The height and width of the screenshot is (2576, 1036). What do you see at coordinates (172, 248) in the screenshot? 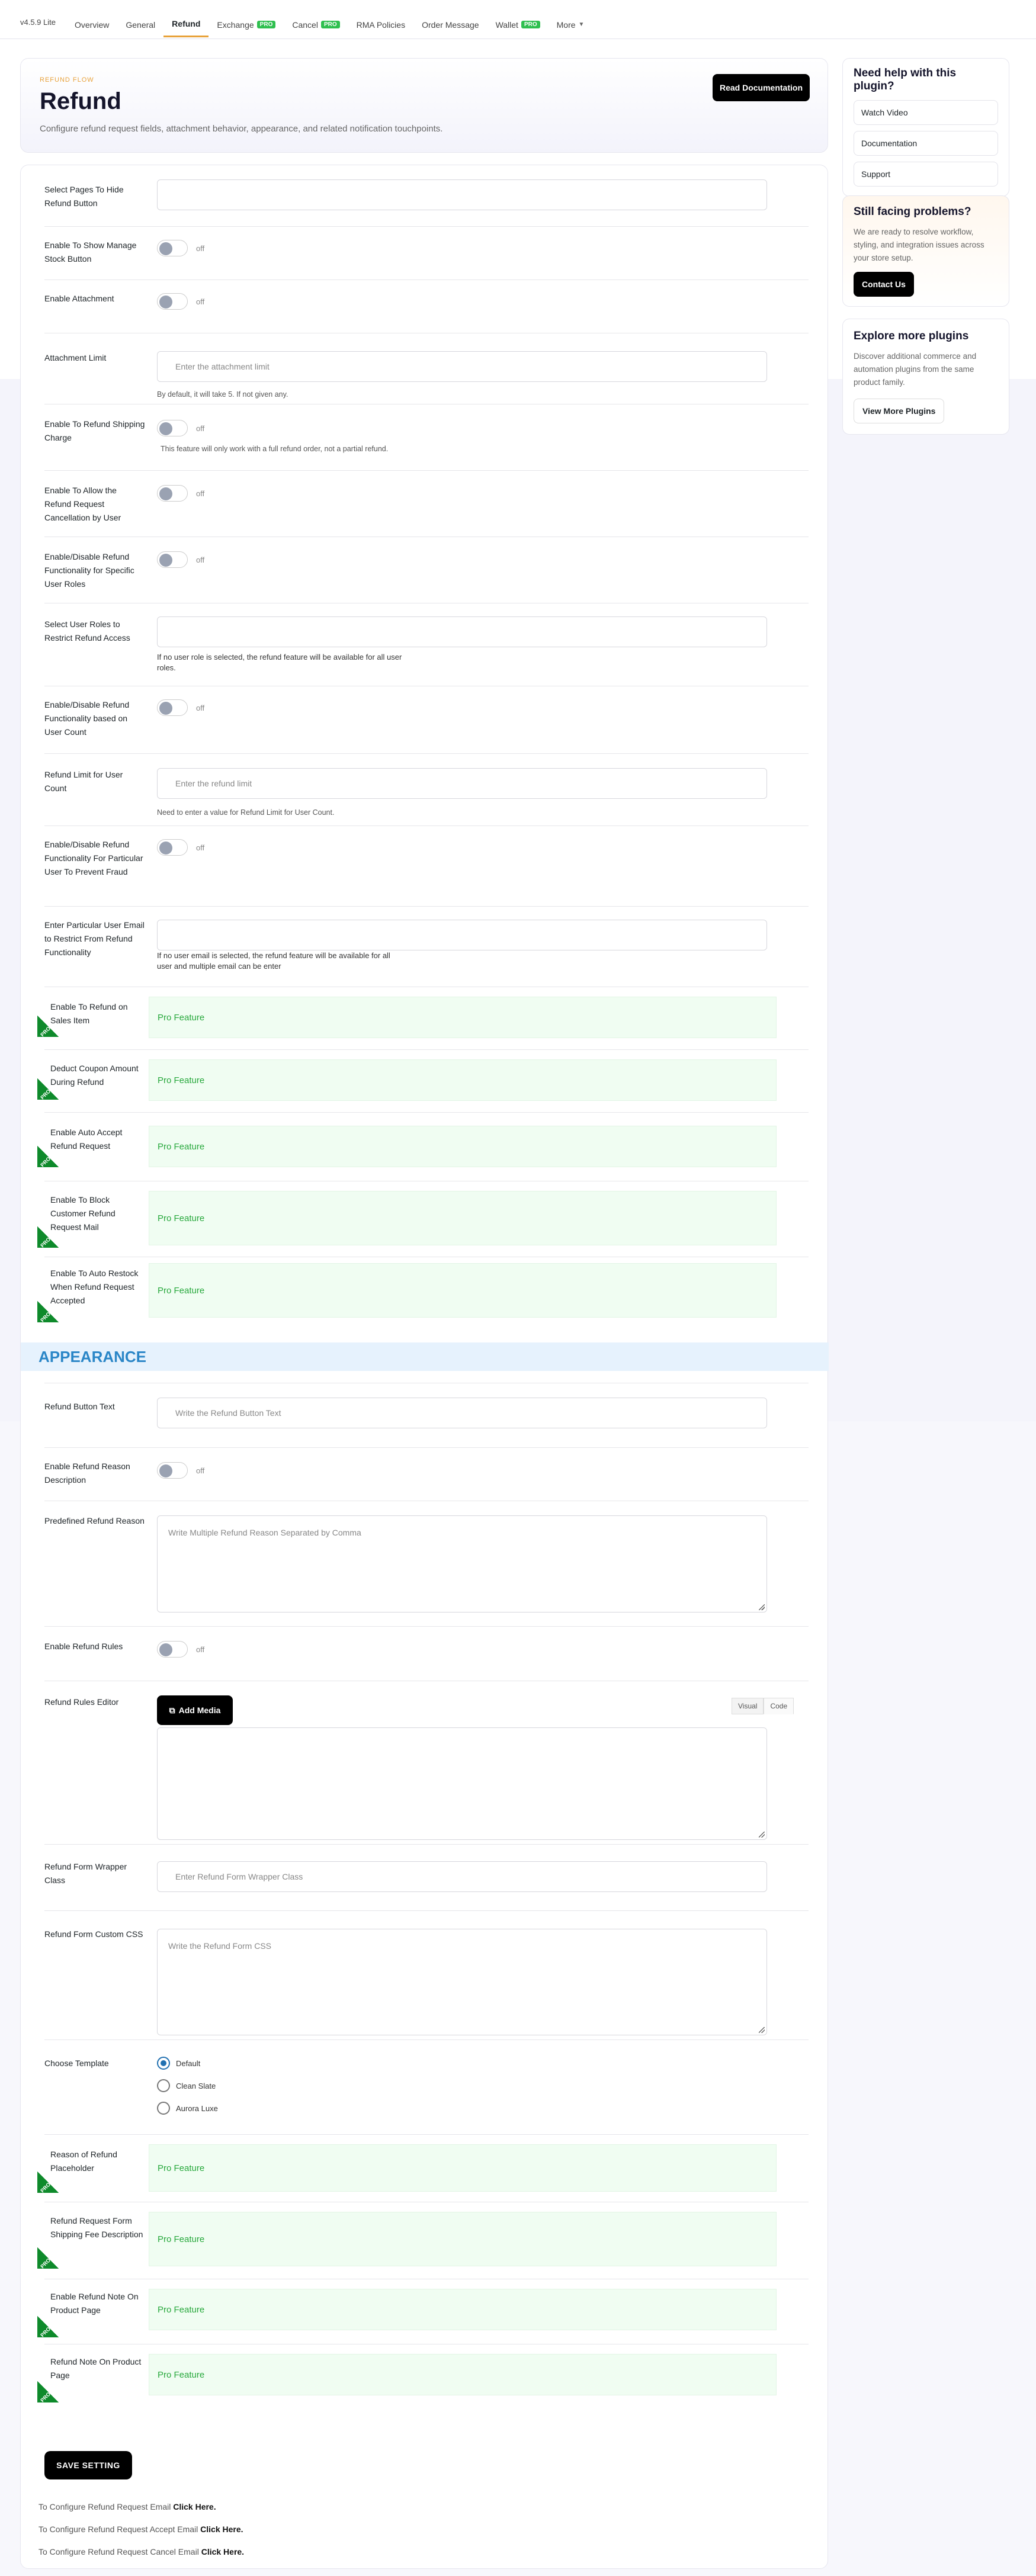
I see `manage-stock-toggle` at bounding box center [172, 248].